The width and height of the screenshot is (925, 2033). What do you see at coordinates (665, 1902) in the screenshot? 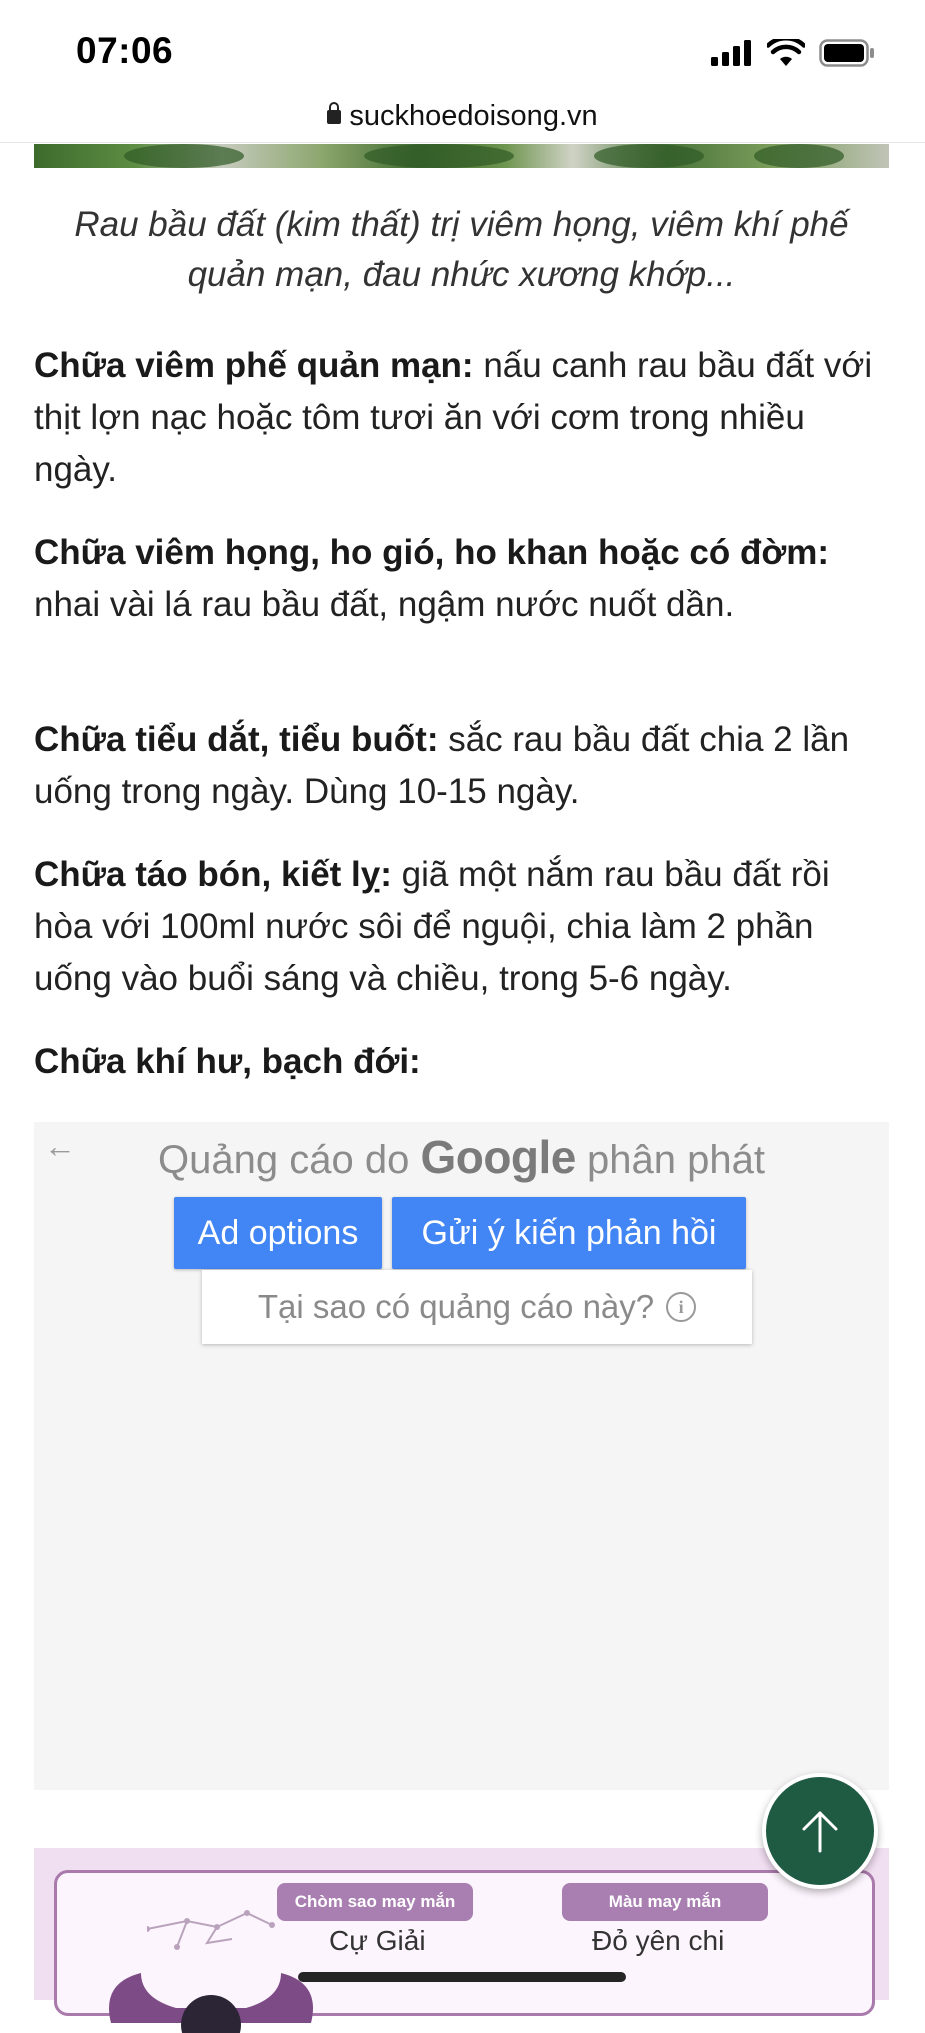
I see `color-label: Màu may mắn` at bounding box center [665, 1902].